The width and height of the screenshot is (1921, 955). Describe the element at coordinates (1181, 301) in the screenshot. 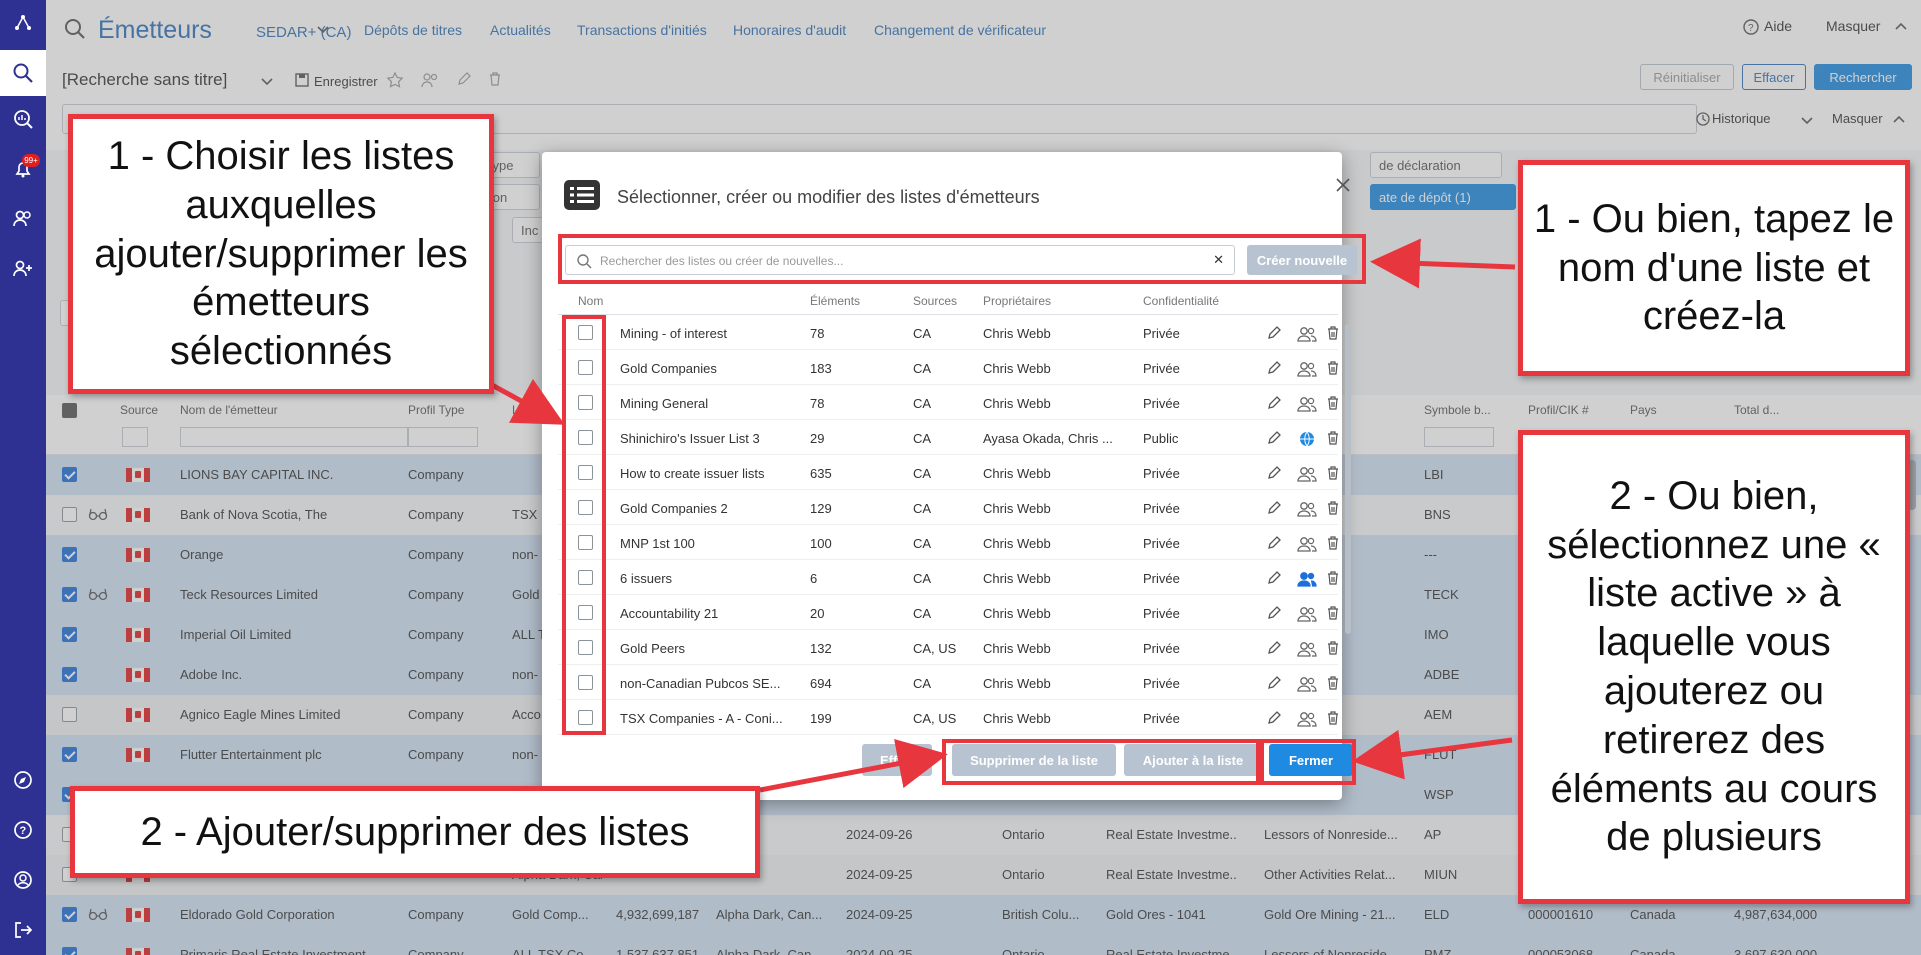

I see `col-privacy: Confidentialité` at that location.